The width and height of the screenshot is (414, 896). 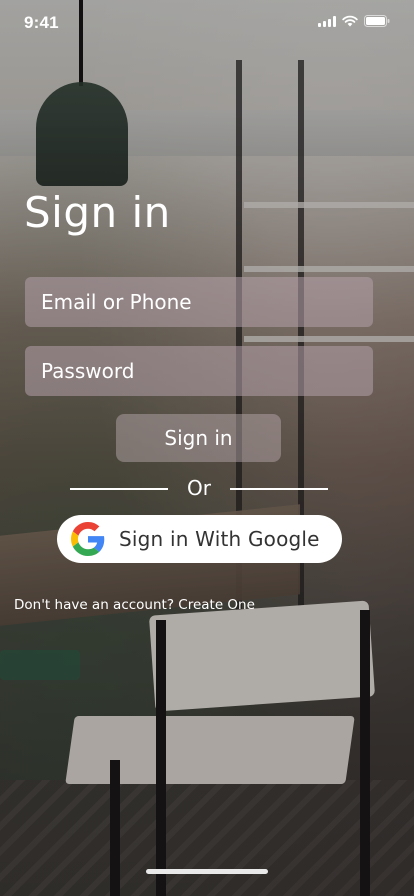 What do you see at coordinates (327, 21) in the screenshot?
I see `signal-icon` at bounding box center [327, 21].